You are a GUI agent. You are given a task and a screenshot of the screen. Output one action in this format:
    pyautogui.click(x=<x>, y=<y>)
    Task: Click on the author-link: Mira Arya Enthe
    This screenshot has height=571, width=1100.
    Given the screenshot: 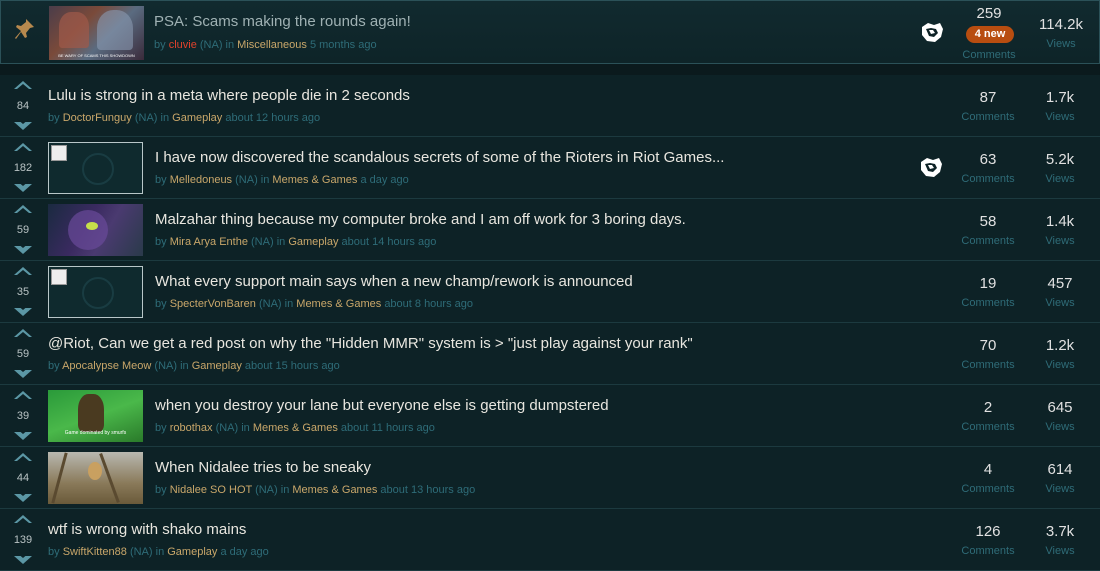 What is the action you would take?
    pyautogui.click(x=209, y=242)
    